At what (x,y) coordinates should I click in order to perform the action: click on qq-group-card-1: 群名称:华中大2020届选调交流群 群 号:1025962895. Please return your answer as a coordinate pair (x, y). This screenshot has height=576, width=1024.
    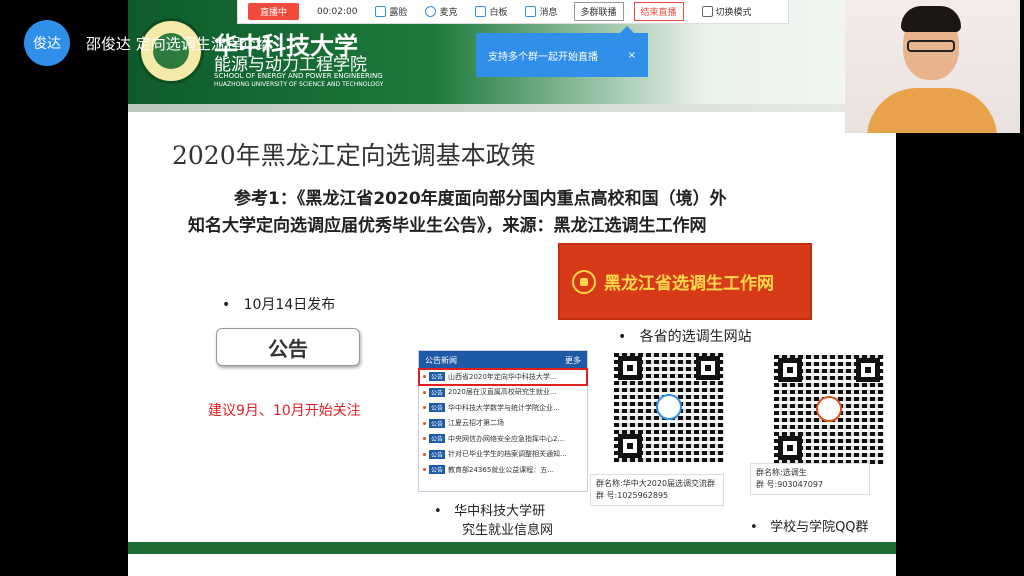
    Looking at the image, I should click on (657, 490).